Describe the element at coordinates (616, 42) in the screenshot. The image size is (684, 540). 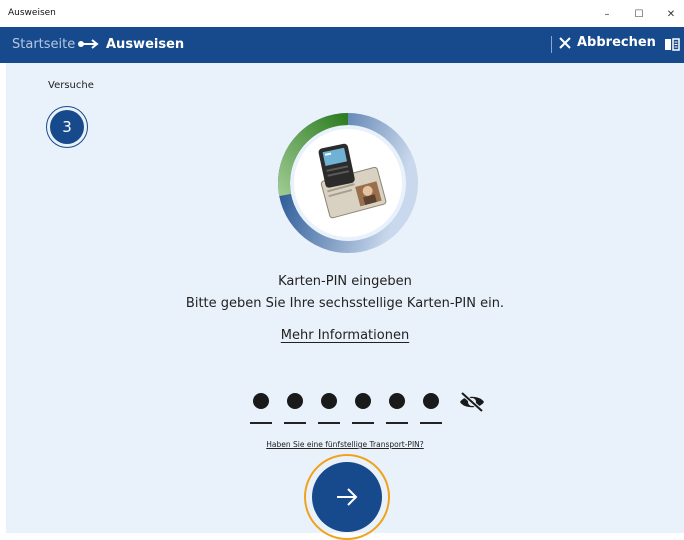
I see `cancel-label: Abbrechen` at that location.